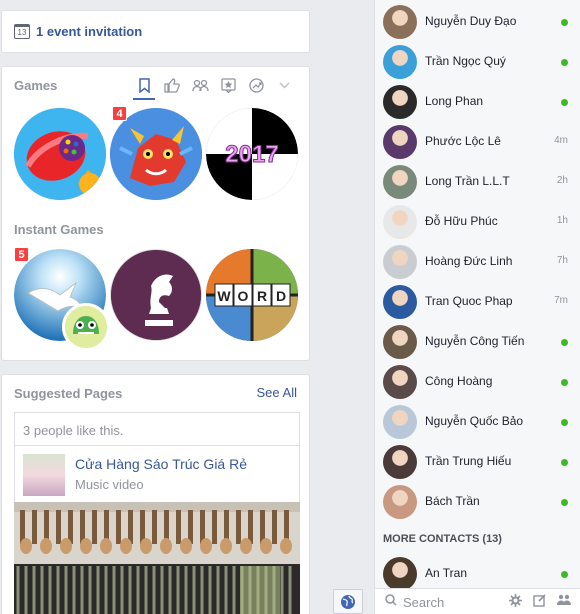 Image resolution: width=580 pixels, height=614 pixels. I want to click on word-letter: R, so click(262, 296).